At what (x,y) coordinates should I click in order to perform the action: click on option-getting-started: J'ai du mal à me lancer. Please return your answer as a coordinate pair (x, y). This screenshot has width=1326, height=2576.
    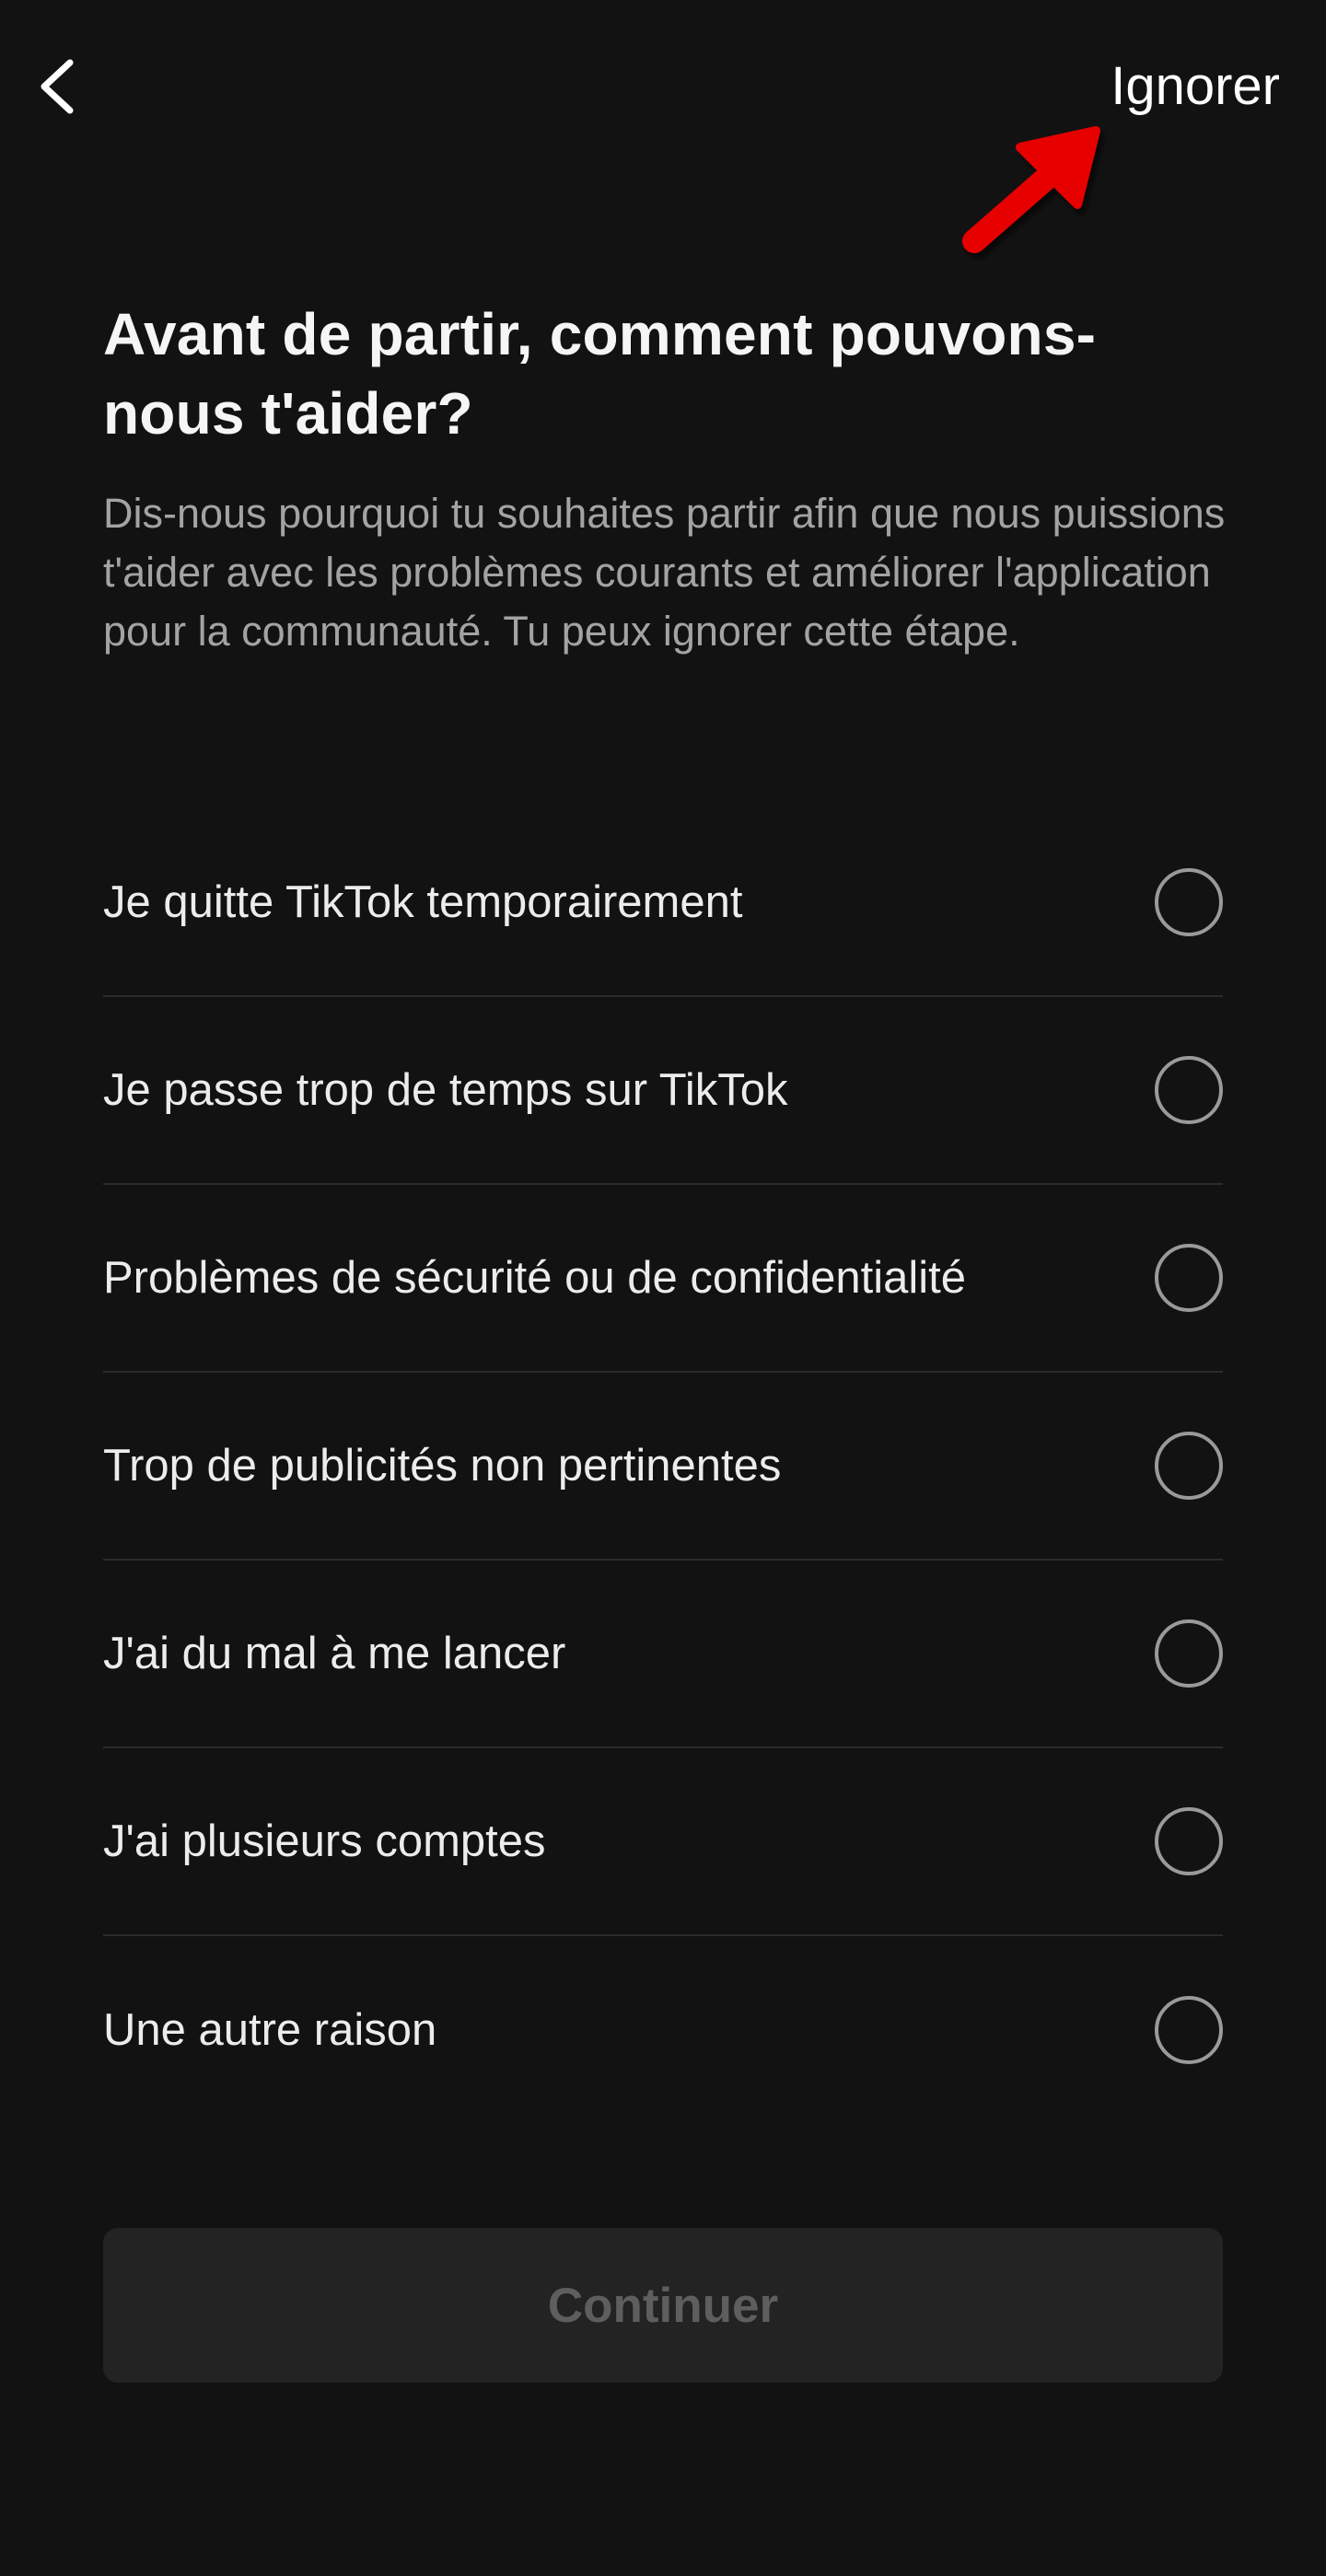
    Looking at the image, I should click on (663, 1654).